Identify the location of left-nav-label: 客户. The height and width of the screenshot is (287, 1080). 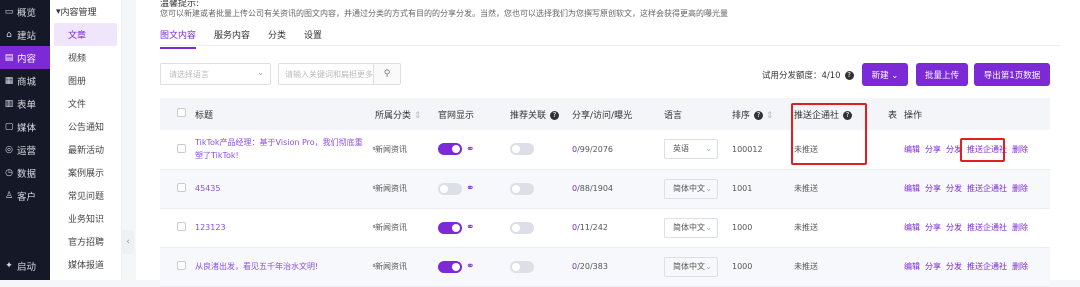
(27, 197).